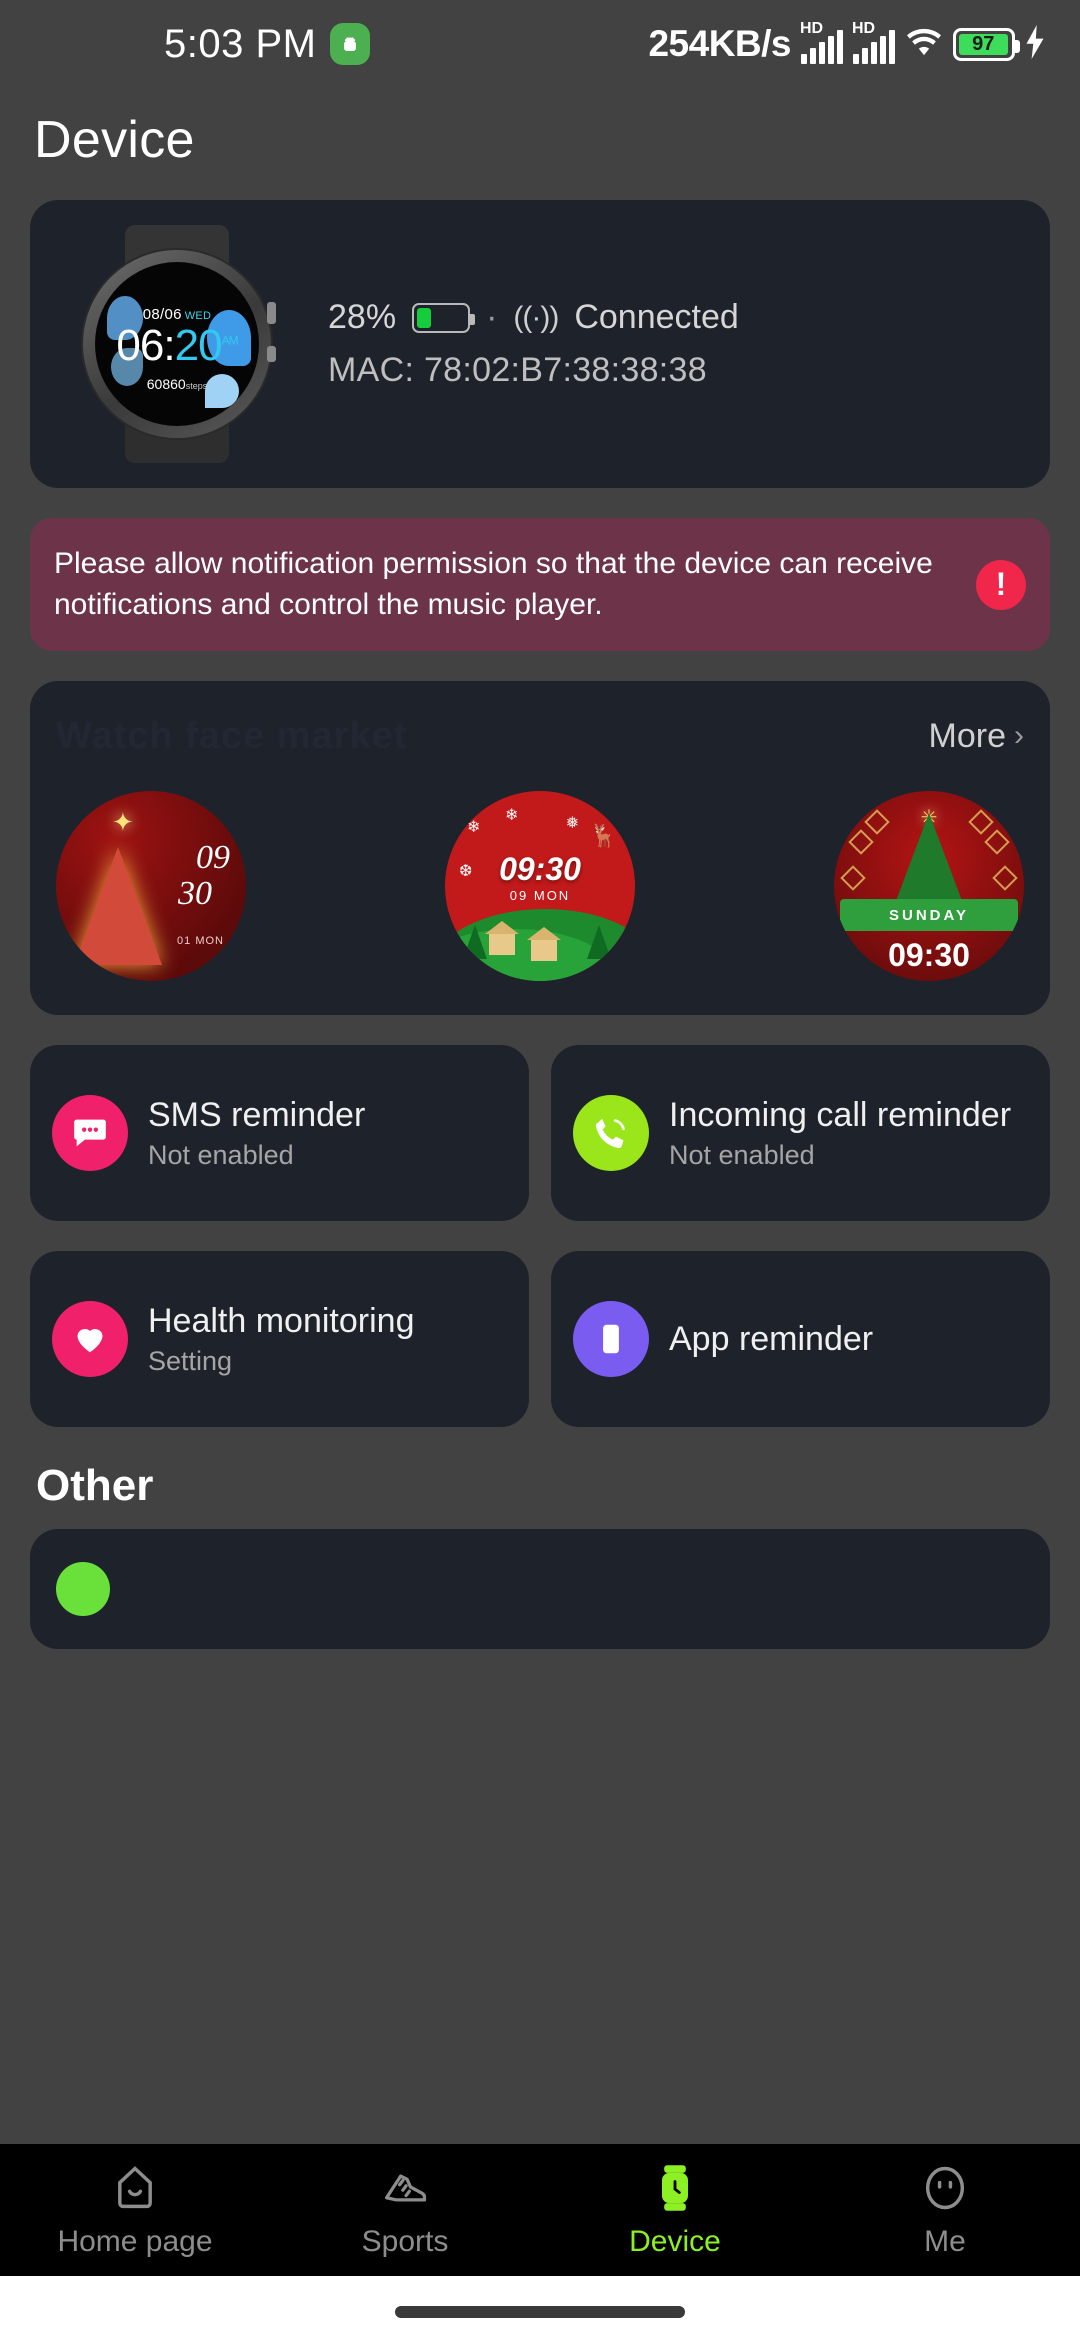 The image size is (1080, 2340). What do you see at coordinates (1035, 44) in the screenshot?
I see `charging-bolt-icon` at bounding box center [1035, 44].